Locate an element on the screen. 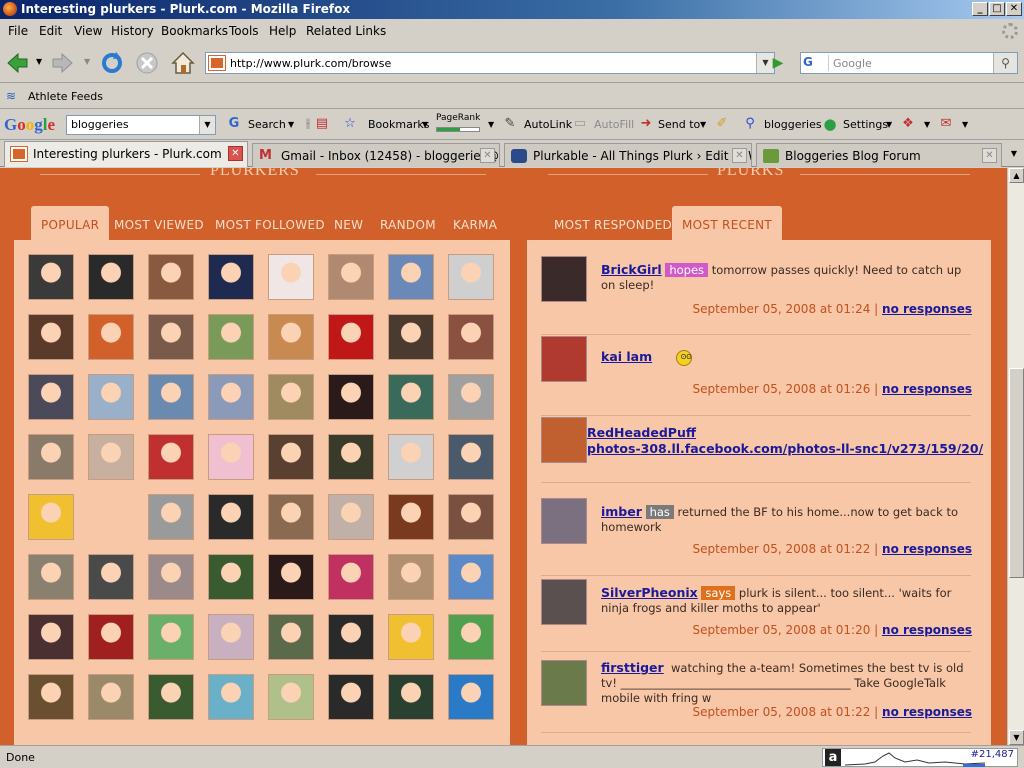  plurker-name-link: SilverPheonix is located at coordinates (649, 592).